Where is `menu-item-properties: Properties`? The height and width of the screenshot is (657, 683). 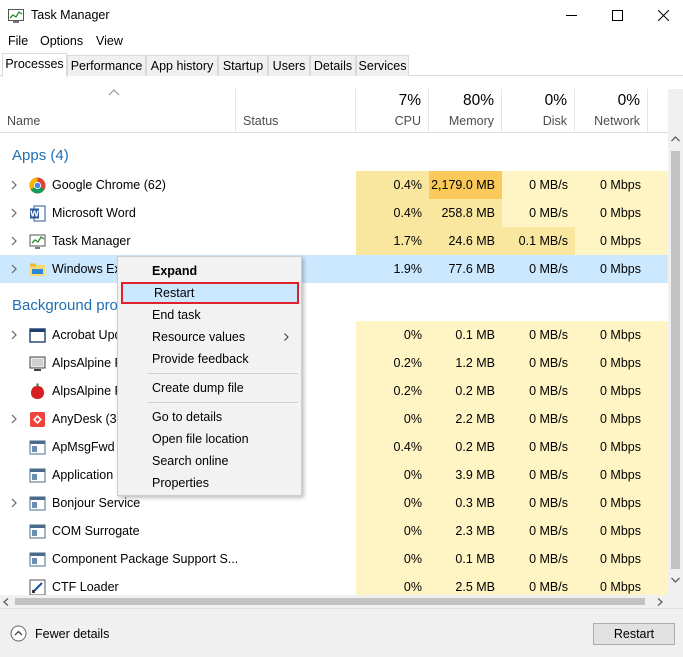
menu-item-properties: Properties is located at coordinates (209, 483).